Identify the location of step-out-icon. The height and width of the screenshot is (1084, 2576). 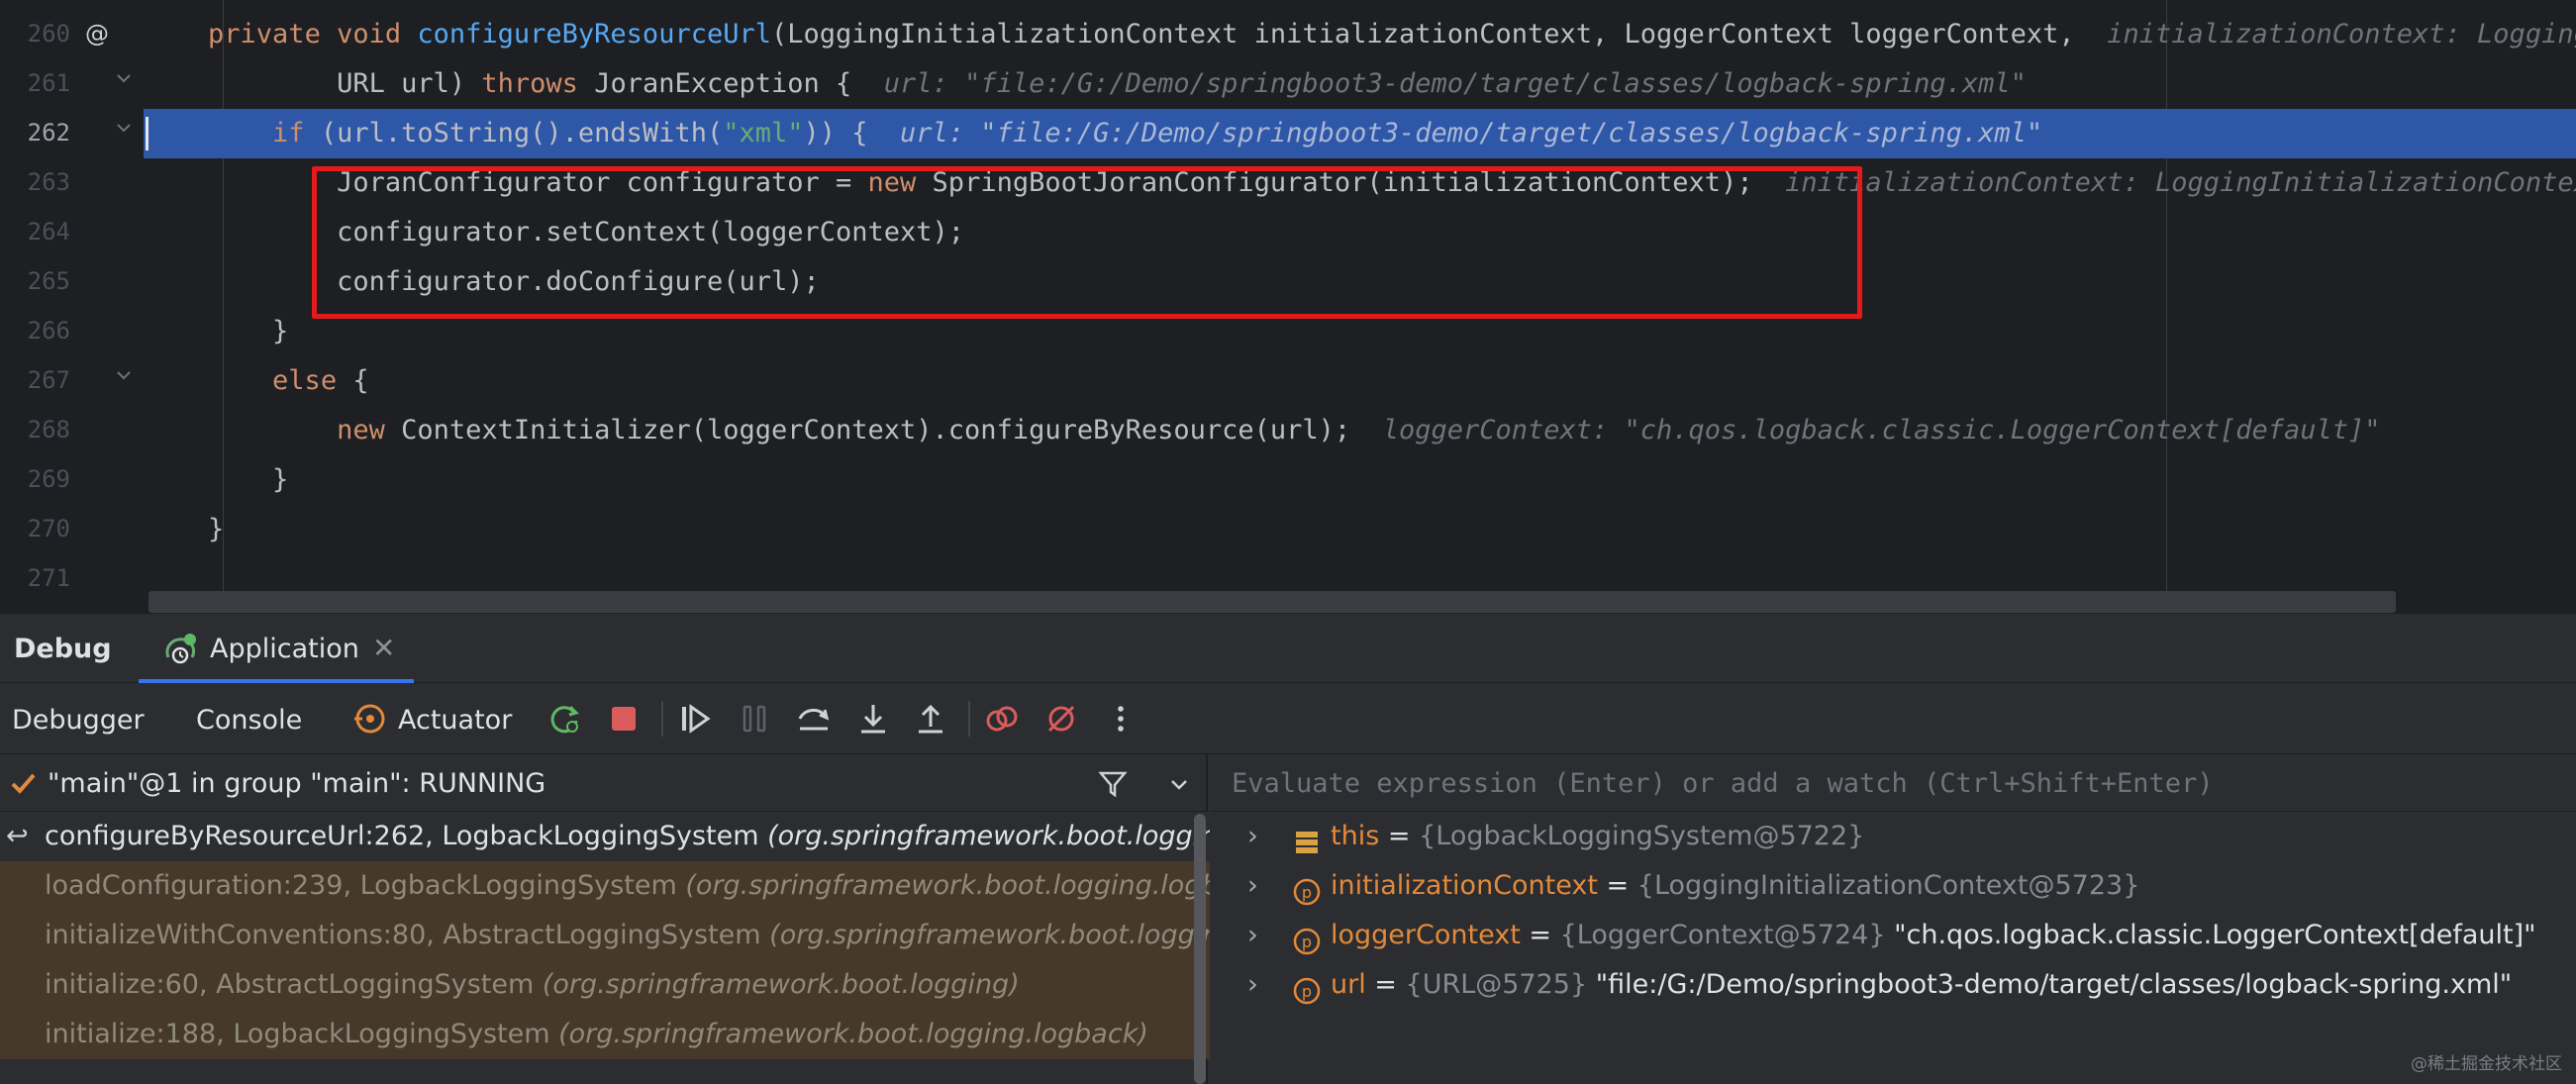
(931, 719).